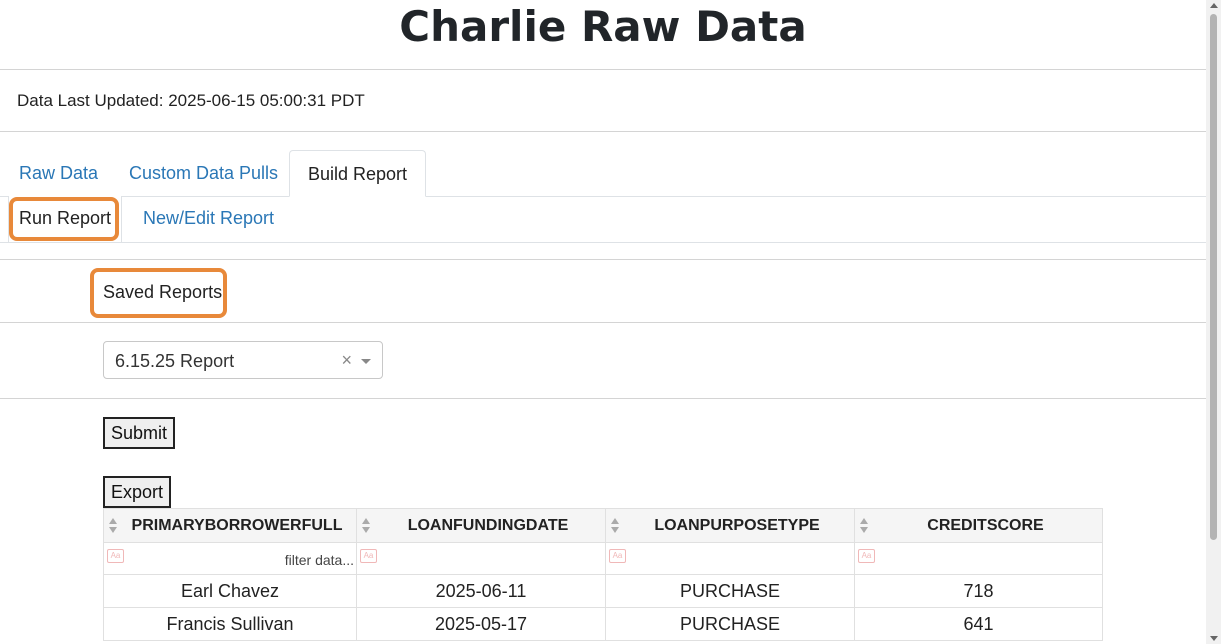  I want to click on tab-raw-data: Raw Data, so click(58, 172).